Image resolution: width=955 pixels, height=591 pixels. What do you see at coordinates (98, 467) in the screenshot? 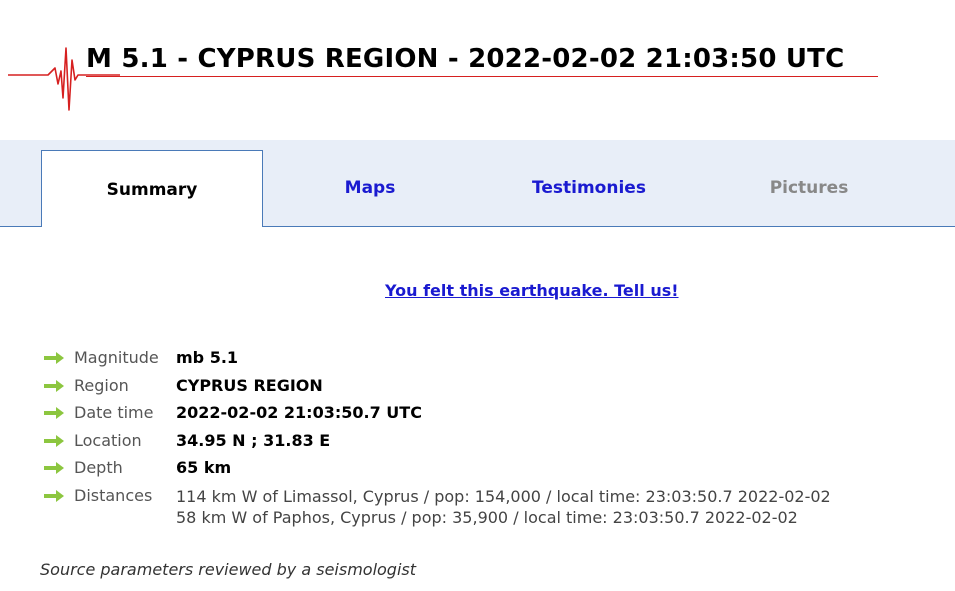
I see `param-label: Depth` at bounding box center [98, 467].